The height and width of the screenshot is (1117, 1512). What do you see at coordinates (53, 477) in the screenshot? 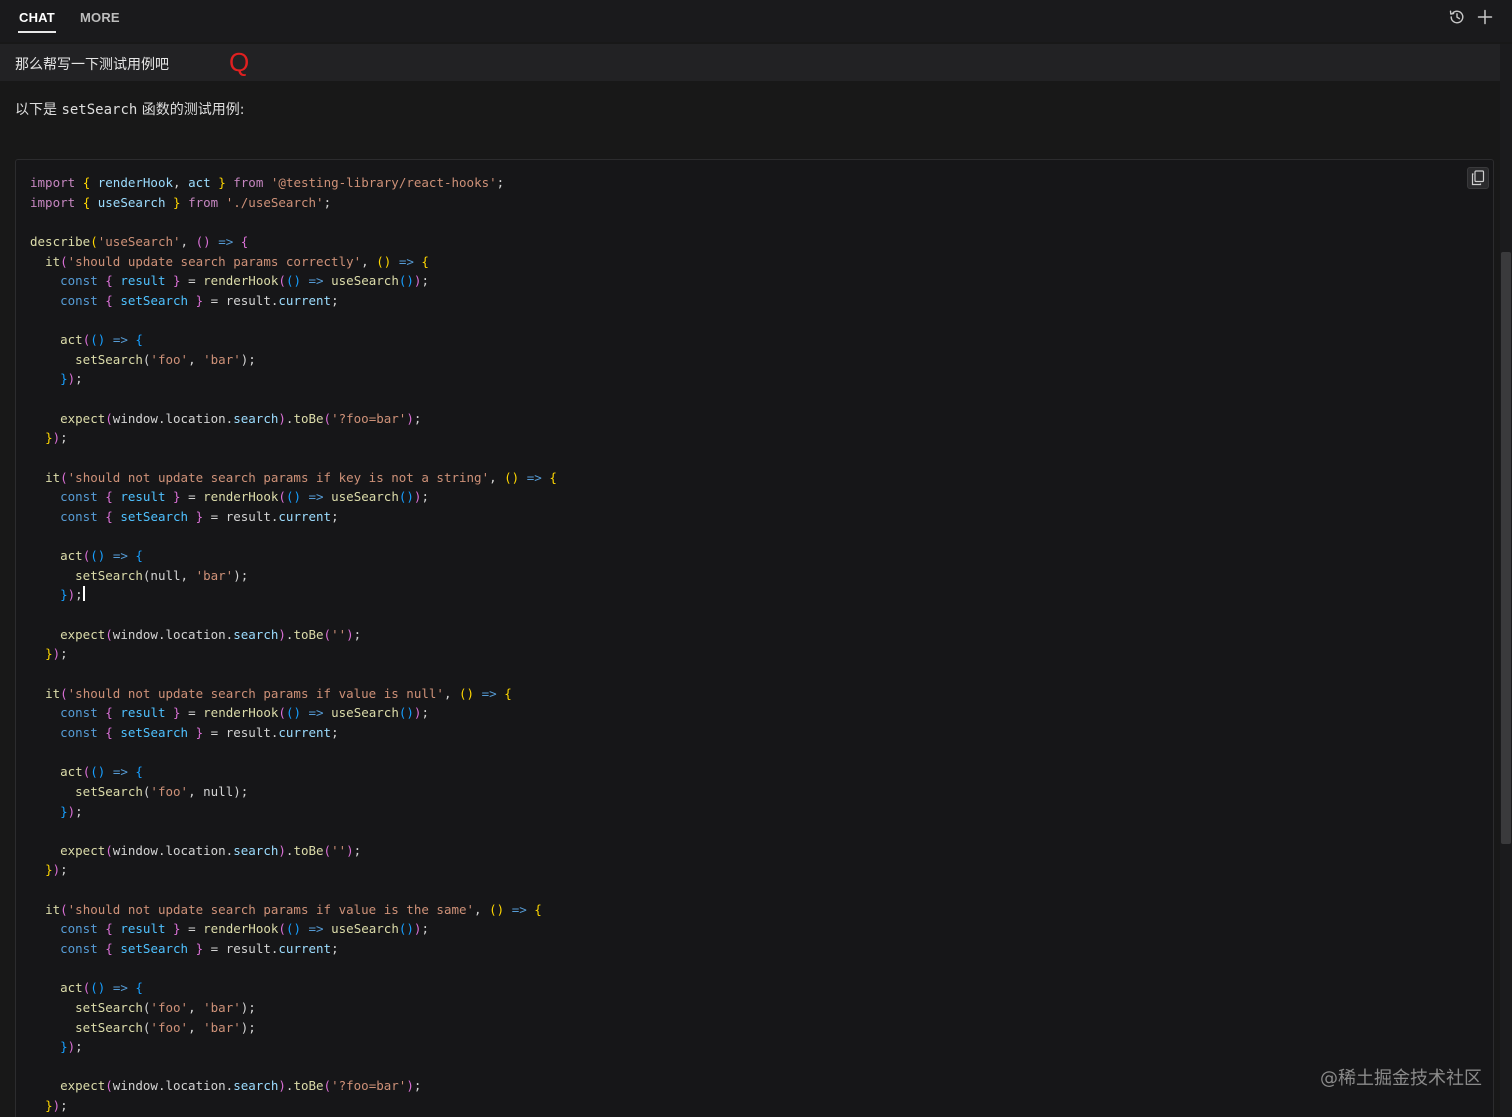
I see `code-token: it` at bounding box center [53, 477].